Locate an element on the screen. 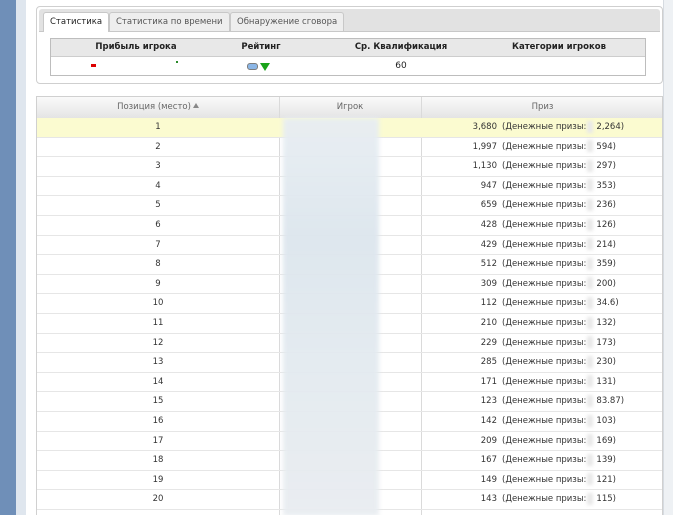  tab-time-statistics: Статистика по времени is located at coordinates (169, 21).